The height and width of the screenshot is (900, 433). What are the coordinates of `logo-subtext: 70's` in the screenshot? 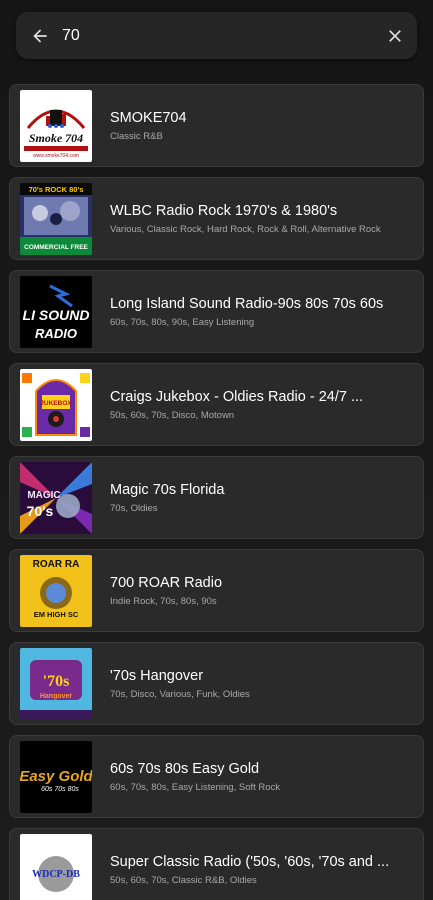 It's located at (40, 511).